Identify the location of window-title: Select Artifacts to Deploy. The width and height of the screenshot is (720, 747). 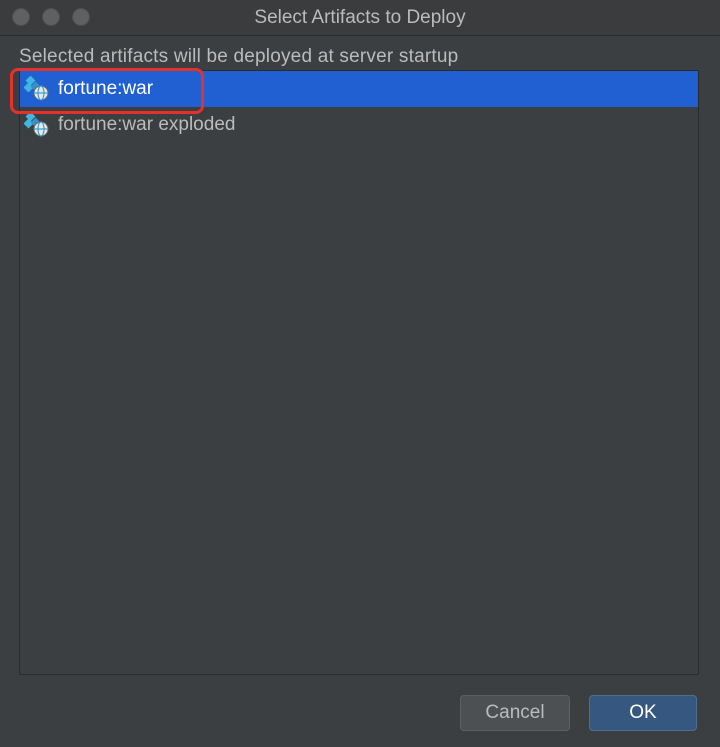
(360, 17).